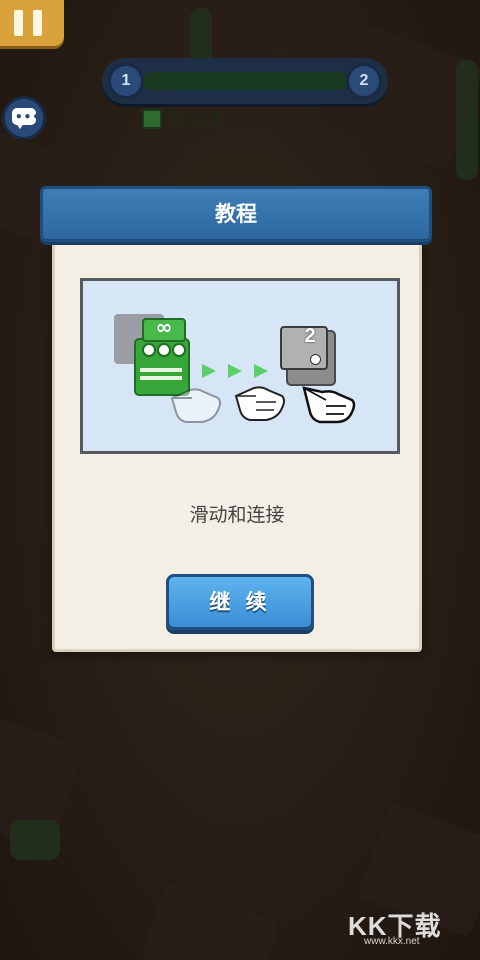 This screenshot has width=480, height=960. I want to click on continue-button-label: 继 续, so click(240, 602).